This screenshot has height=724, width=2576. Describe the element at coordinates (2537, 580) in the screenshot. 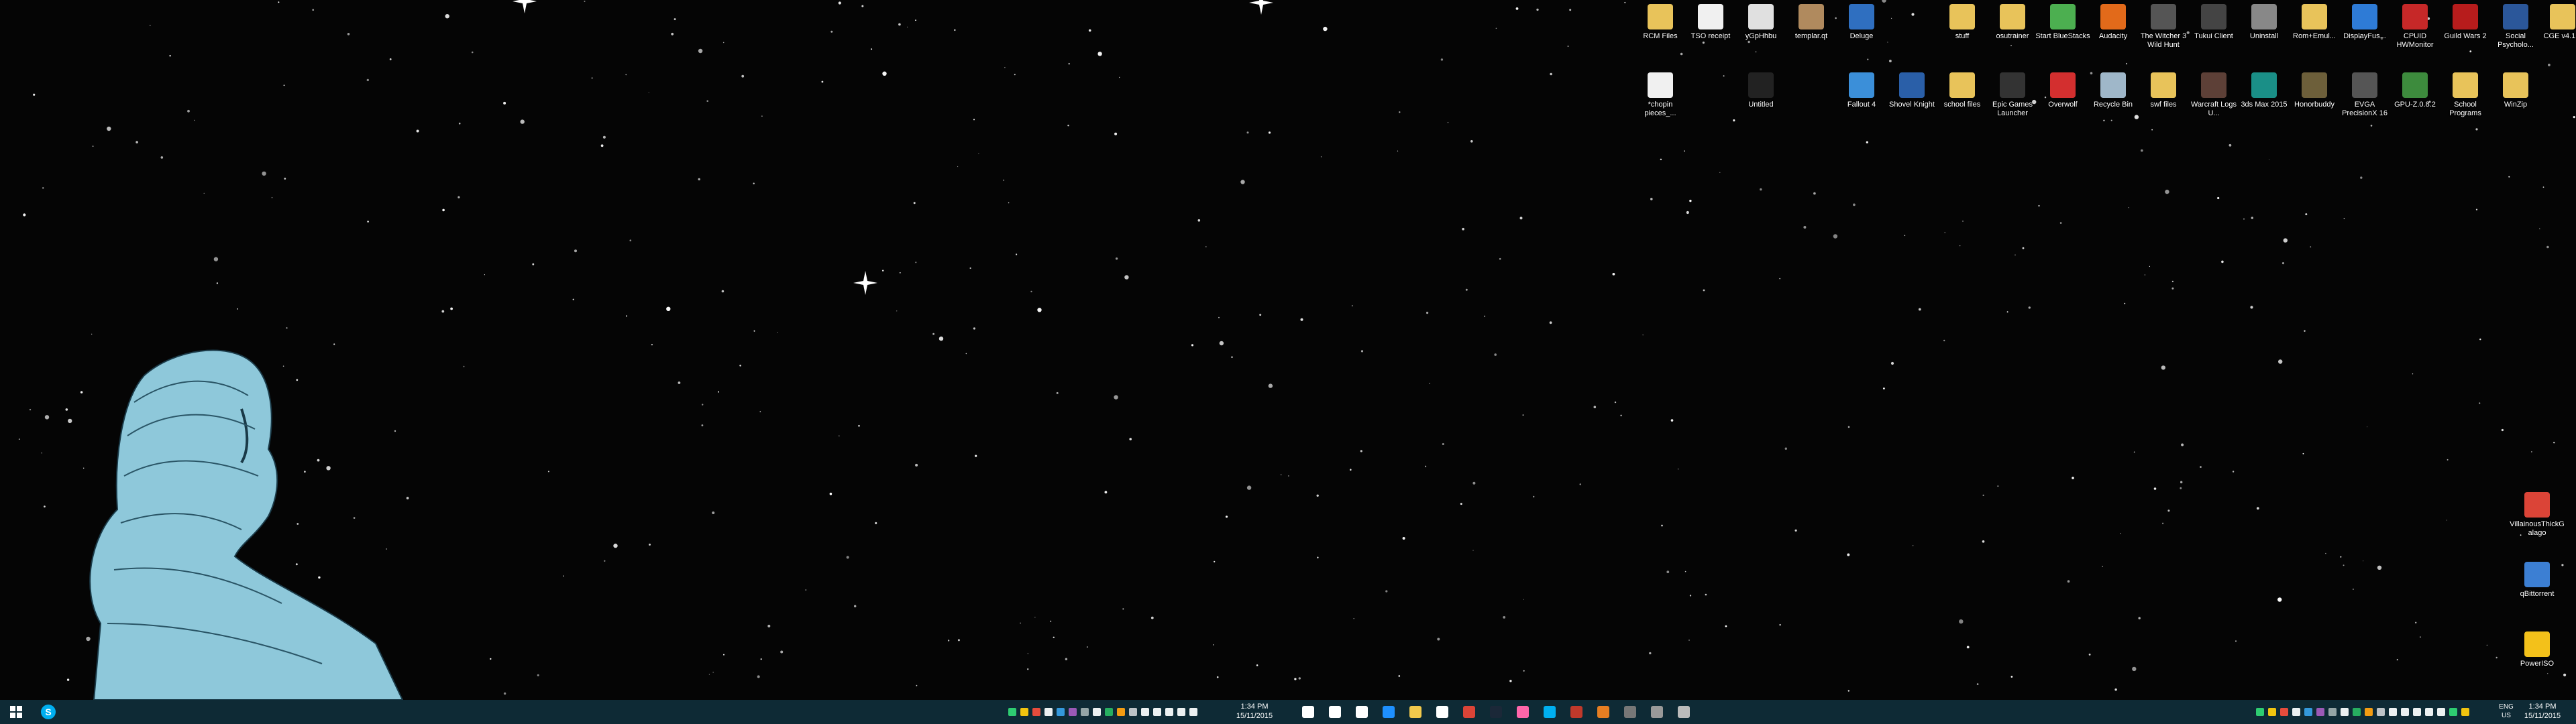

I see `desktop-icon: qBittorrent` at that location.